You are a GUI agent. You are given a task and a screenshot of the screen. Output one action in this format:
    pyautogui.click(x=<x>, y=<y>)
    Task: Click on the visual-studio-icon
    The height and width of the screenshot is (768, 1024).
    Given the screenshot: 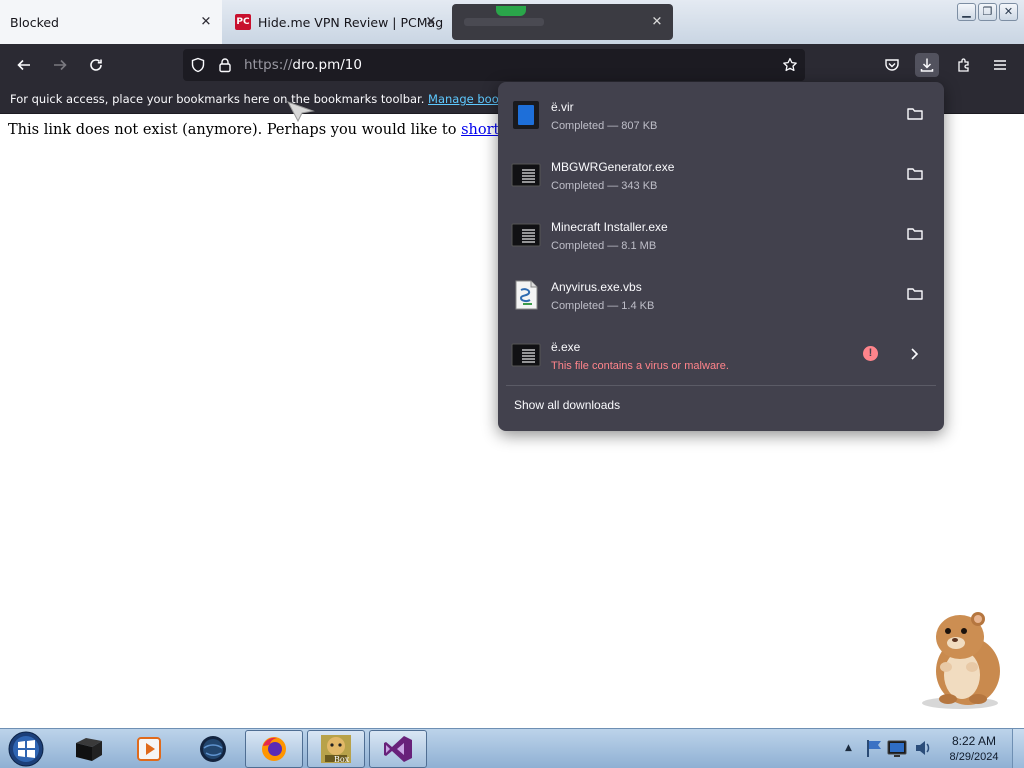 What is the action you would take?
    pyautogui.click(x=398, y=749)
    